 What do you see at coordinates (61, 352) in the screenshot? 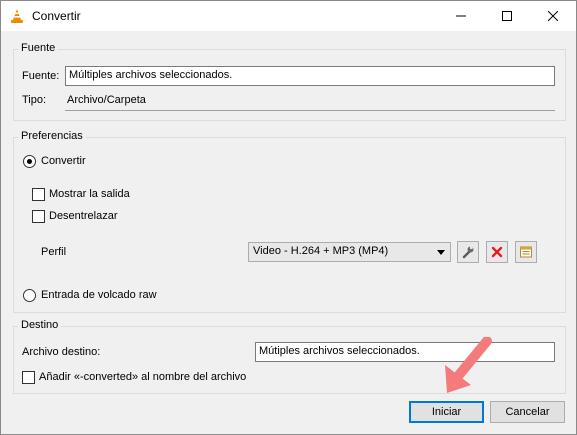
I see `destination-file-label: Archivo destino:` at bounding box center [61, 352].